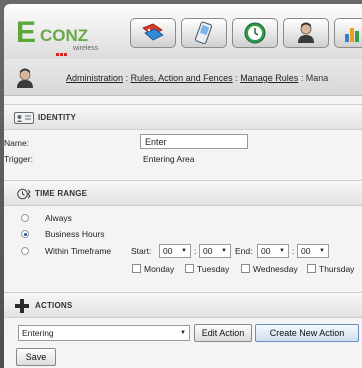  Describe the element at coordinates (351, 35) in the screenshot. I see `chart-icon` at that location.